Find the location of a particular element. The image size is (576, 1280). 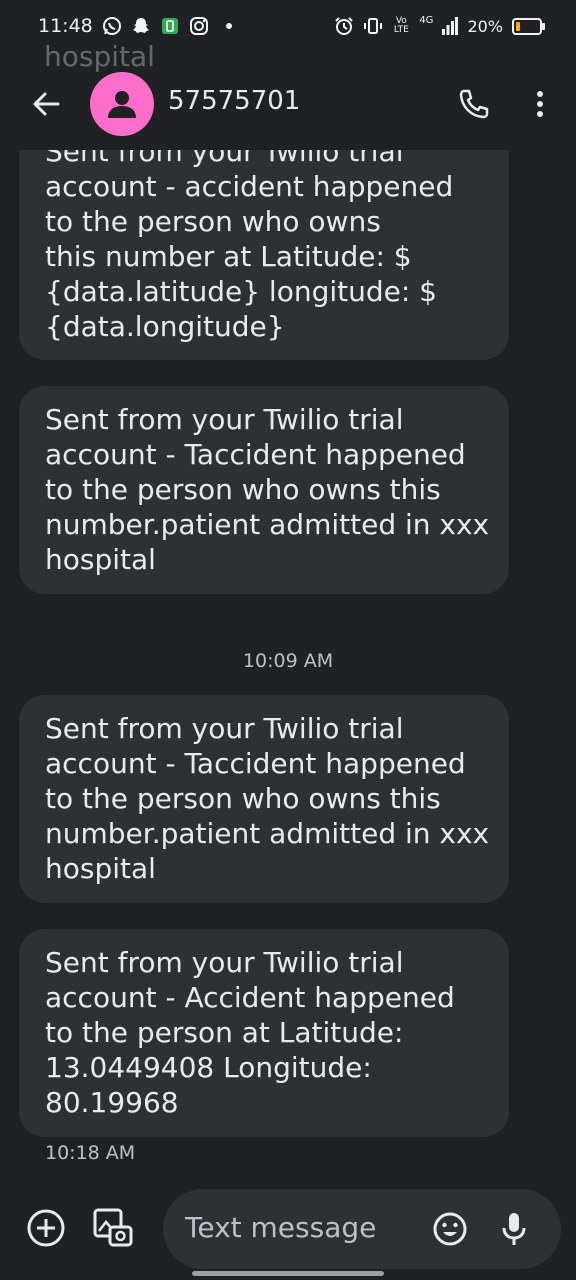

message-line: this number at Latitude: $ is located at coordinates (228, 256).